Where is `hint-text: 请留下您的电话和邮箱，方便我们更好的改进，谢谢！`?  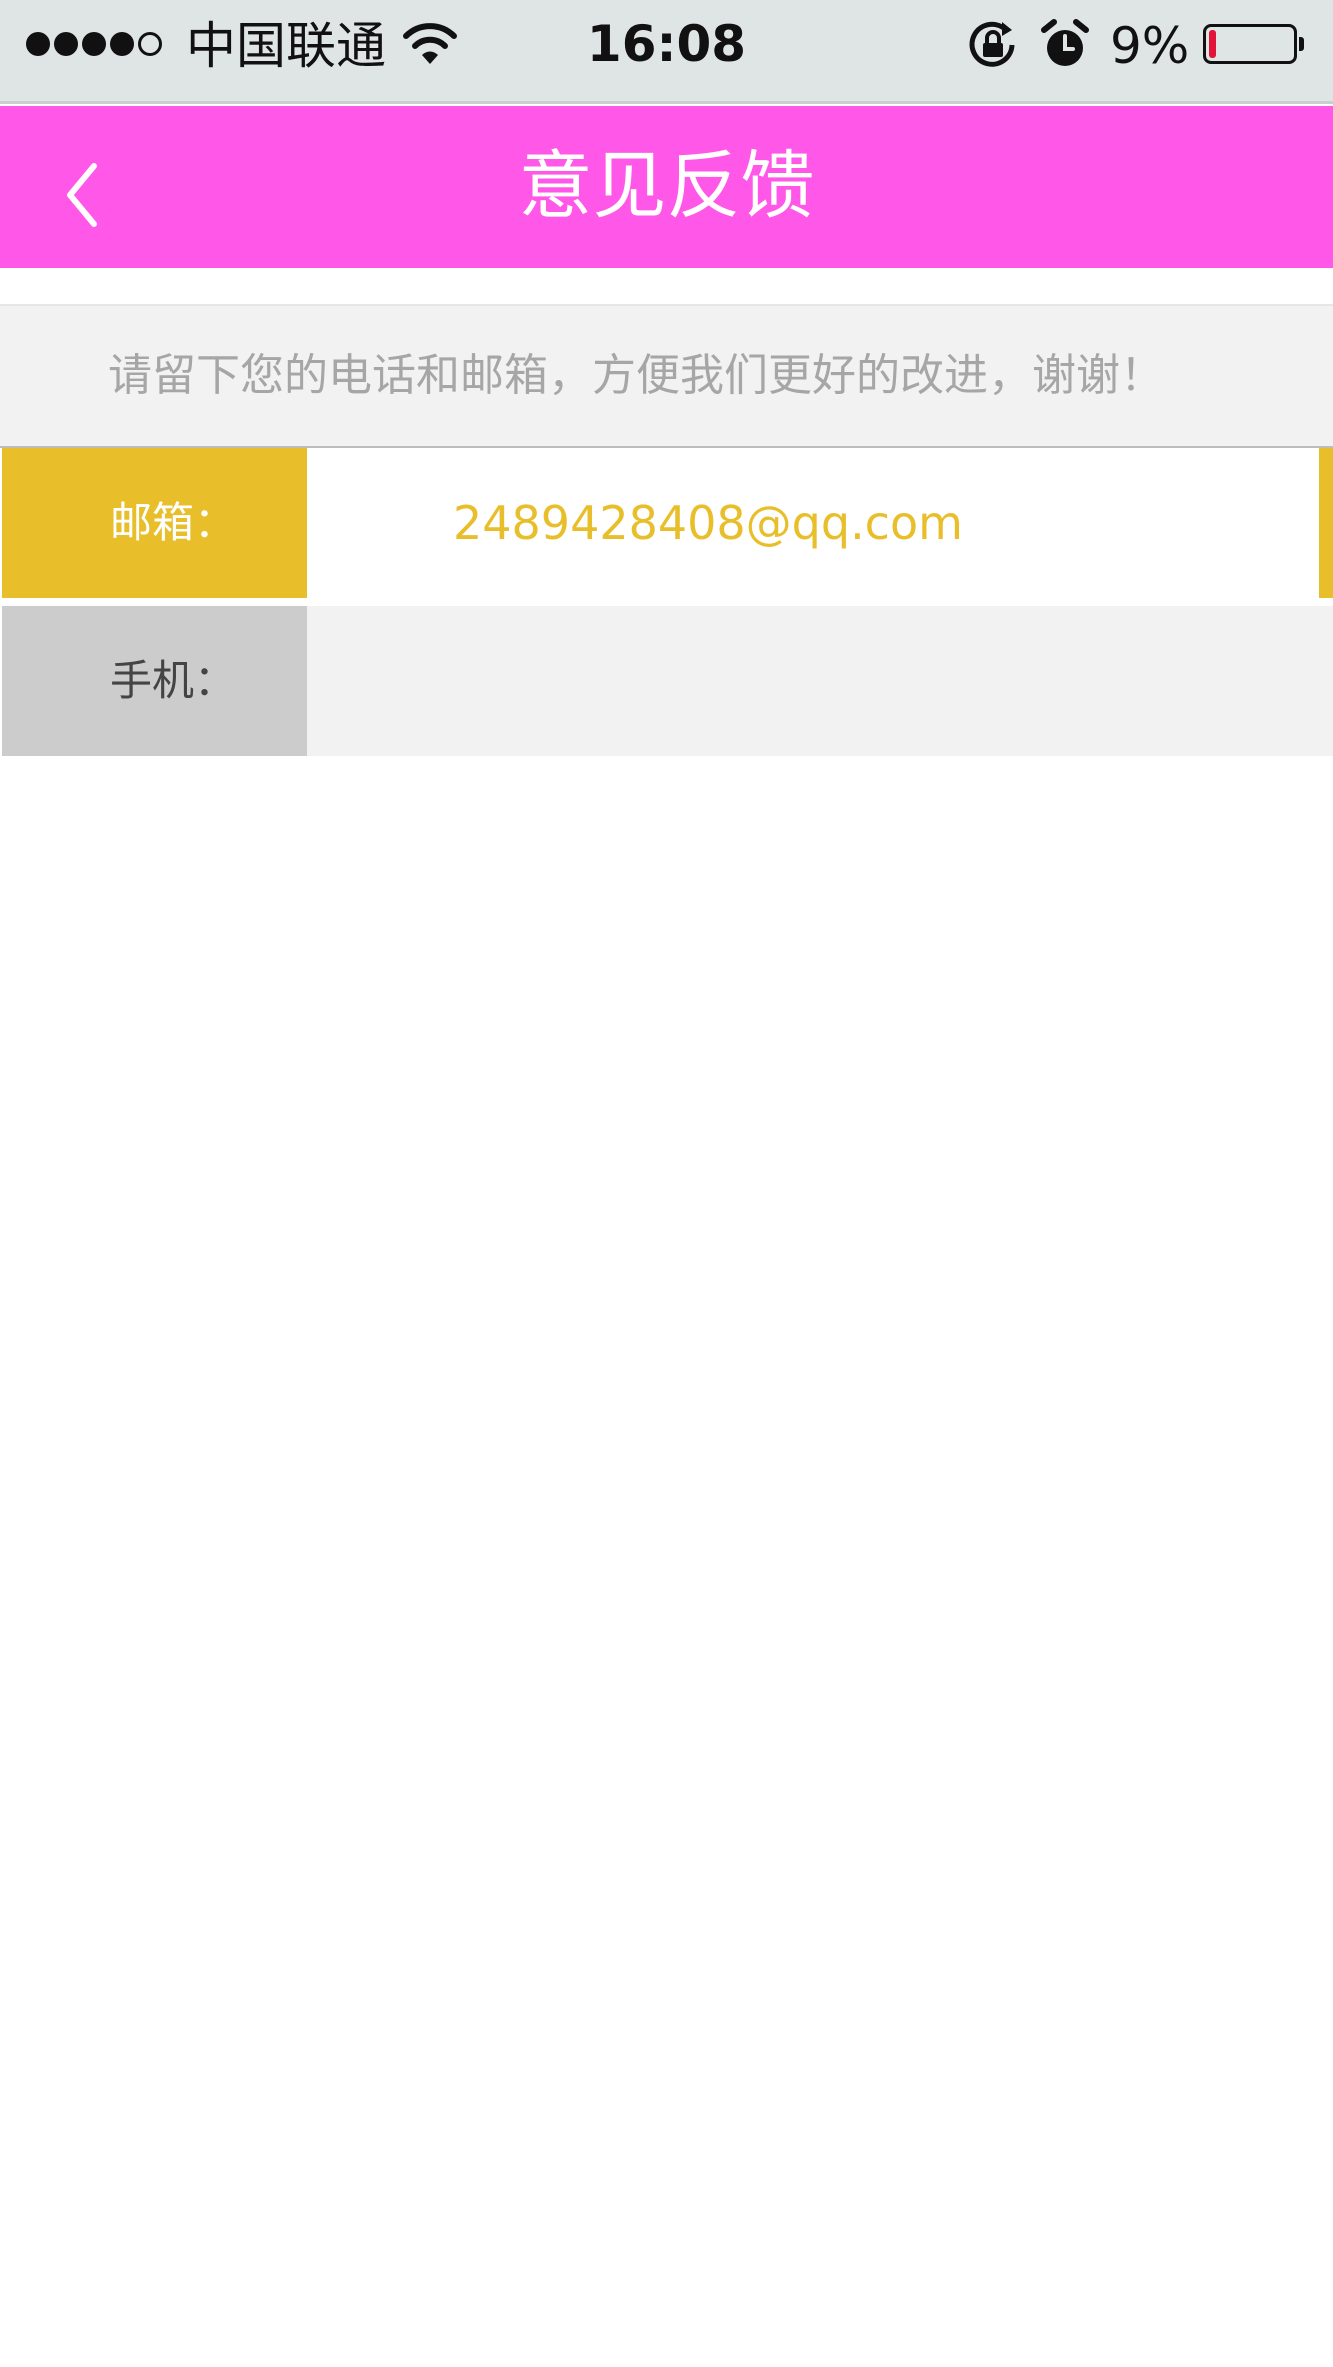
hint-text: 请留下您的电话和邮箱，方便我们更好的改进，谢谢！ is located at coordinates (636, 375).